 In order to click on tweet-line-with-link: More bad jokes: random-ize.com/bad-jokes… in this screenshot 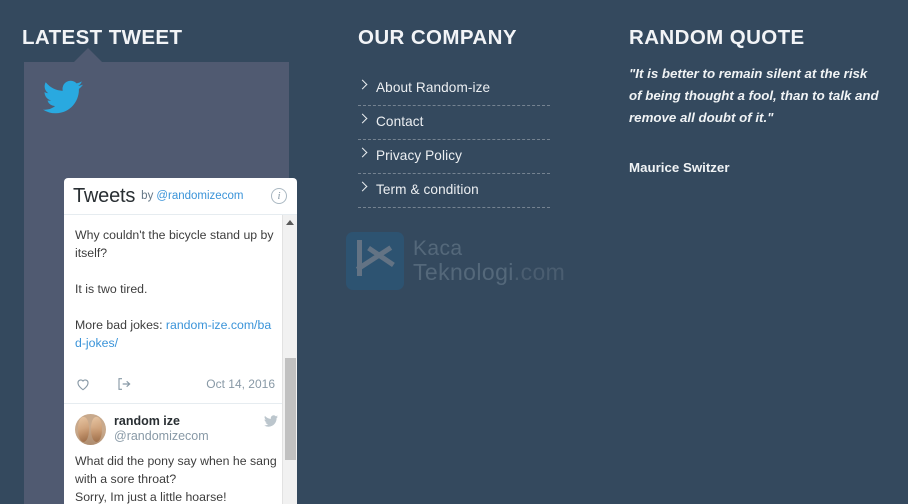, I will do `click(175, 334)`.